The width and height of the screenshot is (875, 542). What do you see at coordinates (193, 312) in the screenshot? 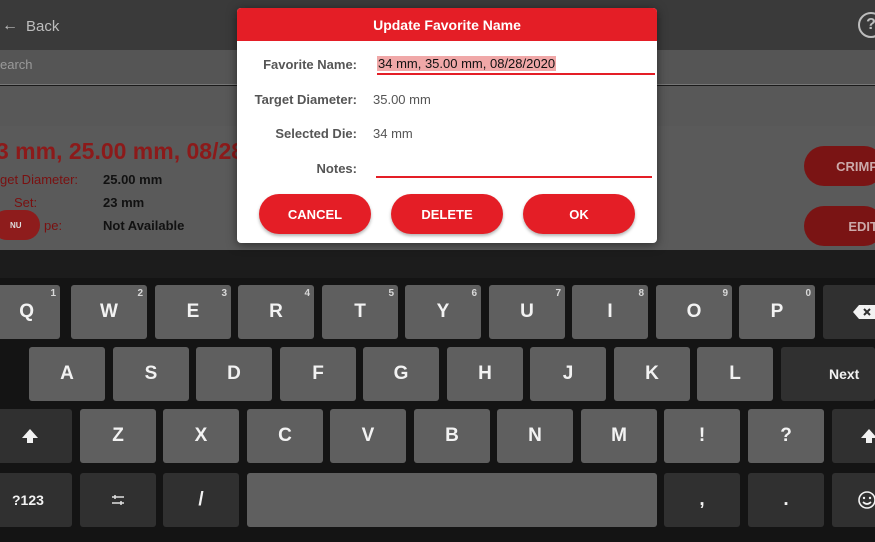
I see `key-e: E3` at bounding box center [193, 312].